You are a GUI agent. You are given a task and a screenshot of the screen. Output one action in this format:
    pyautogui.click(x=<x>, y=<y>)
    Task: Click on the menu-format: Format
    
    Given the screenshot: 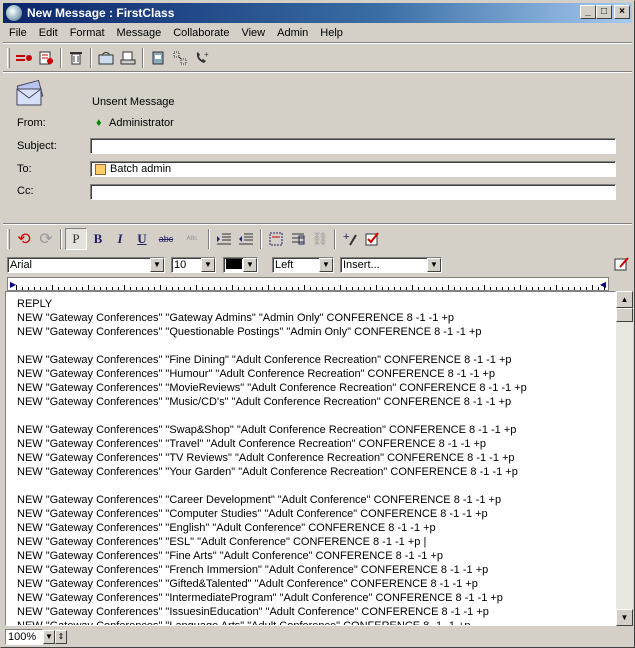 What is the action you would take?
    pyautogui.click(x=87, y=33)
    